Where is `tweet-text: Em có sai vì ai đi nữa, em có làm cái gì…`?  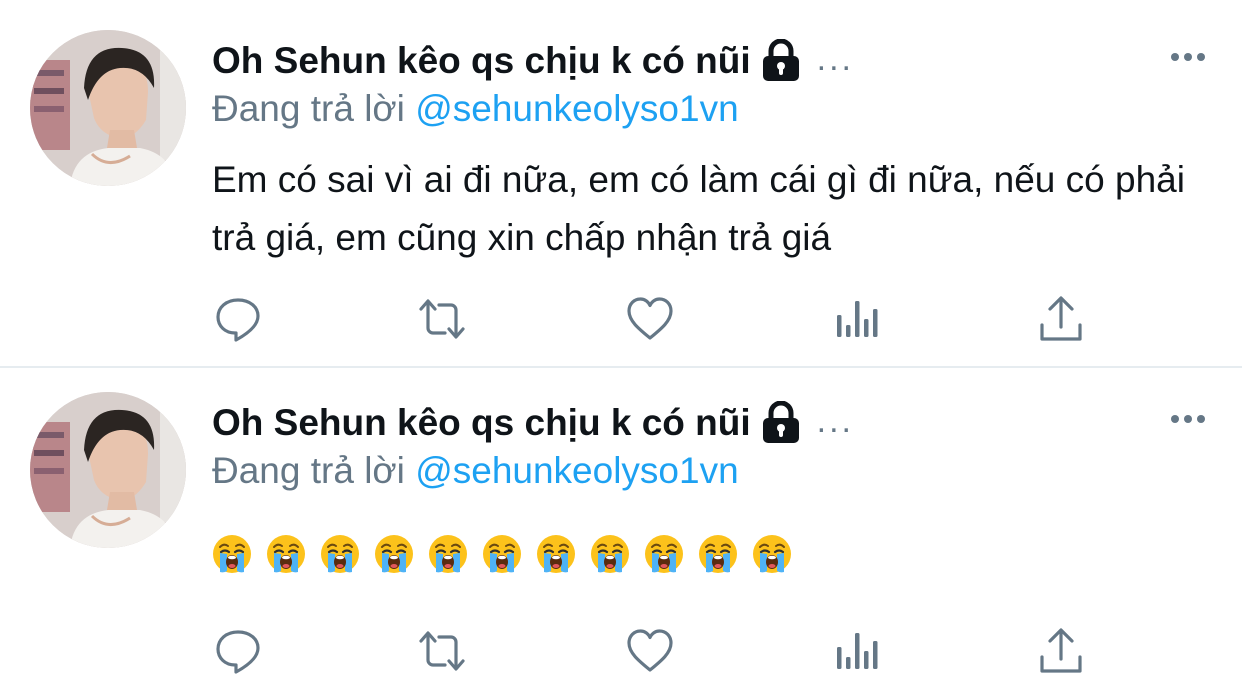
tweet-text: Em có sai vì ai đi nữa, em có làm cái gì… is located at coordinates (698, 208).